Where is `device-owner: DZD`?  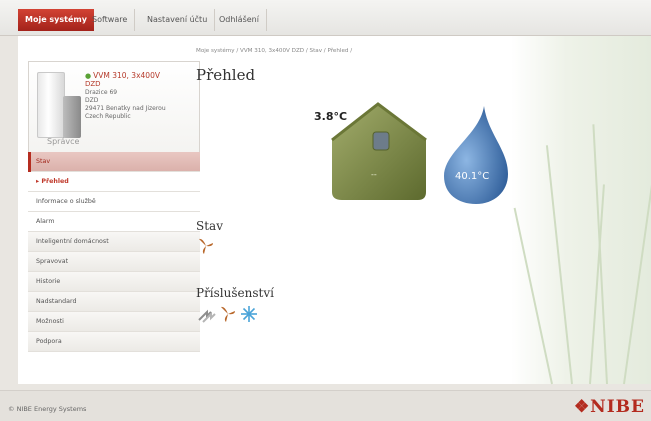
device-owner: DZD is located at coordinates (93, 84).